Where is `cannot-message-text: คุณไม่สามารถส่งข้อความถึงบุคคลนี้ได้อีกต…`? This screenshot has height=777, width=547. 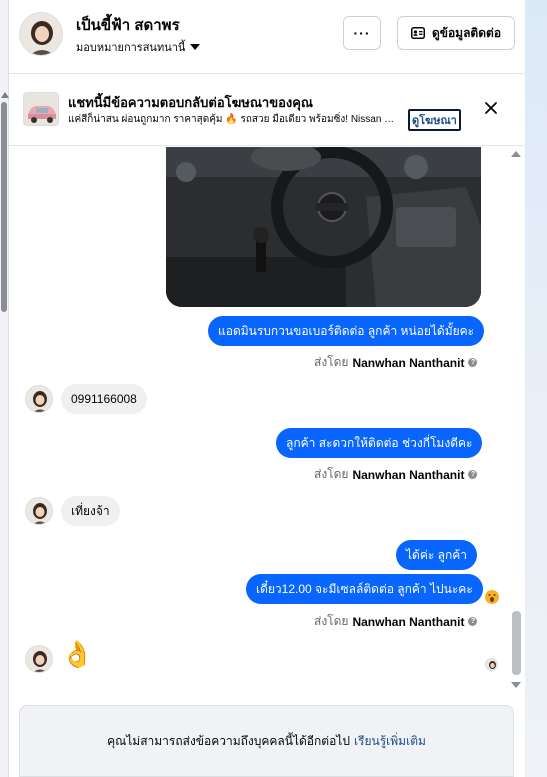
cannot-message-text: คุณไม่สามารถส่งข้อความถึงบุคคลนี้ได้อีกต… is located at coordinates (228, 740).